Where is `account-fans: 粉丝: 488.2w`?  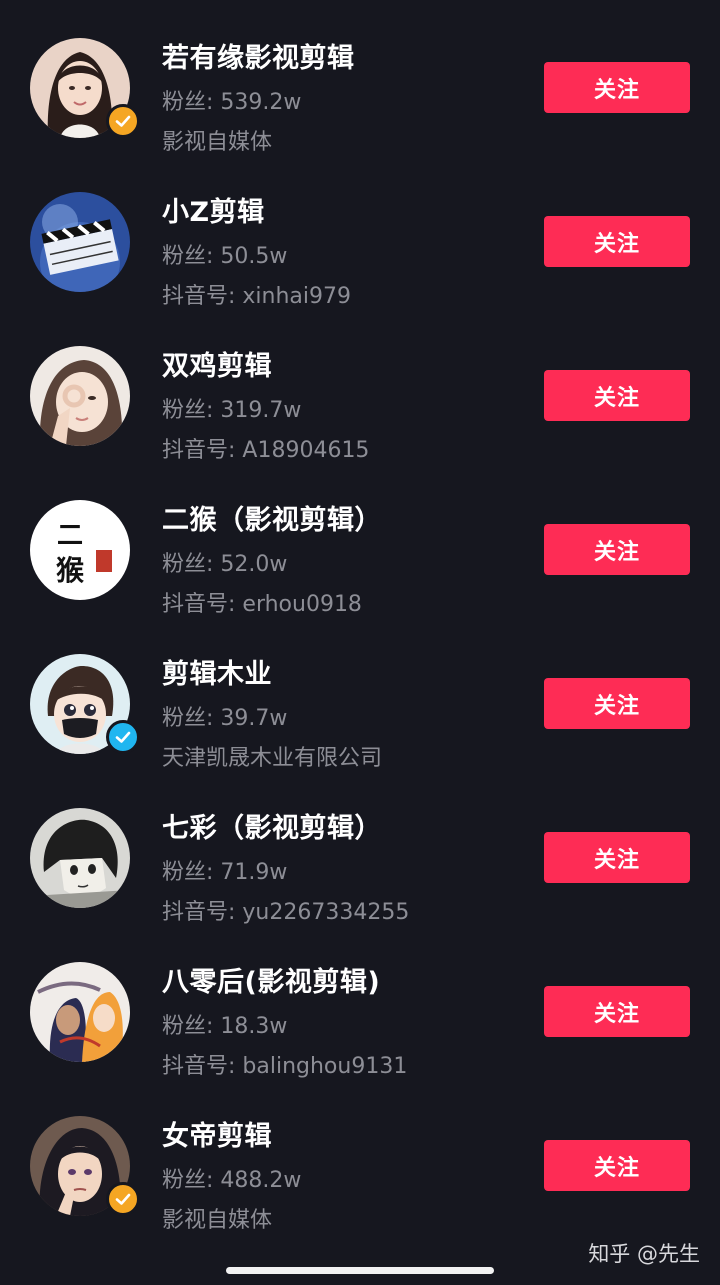
account-fans: 粉丝: 488.2w is located at coordinates (231, 1178).